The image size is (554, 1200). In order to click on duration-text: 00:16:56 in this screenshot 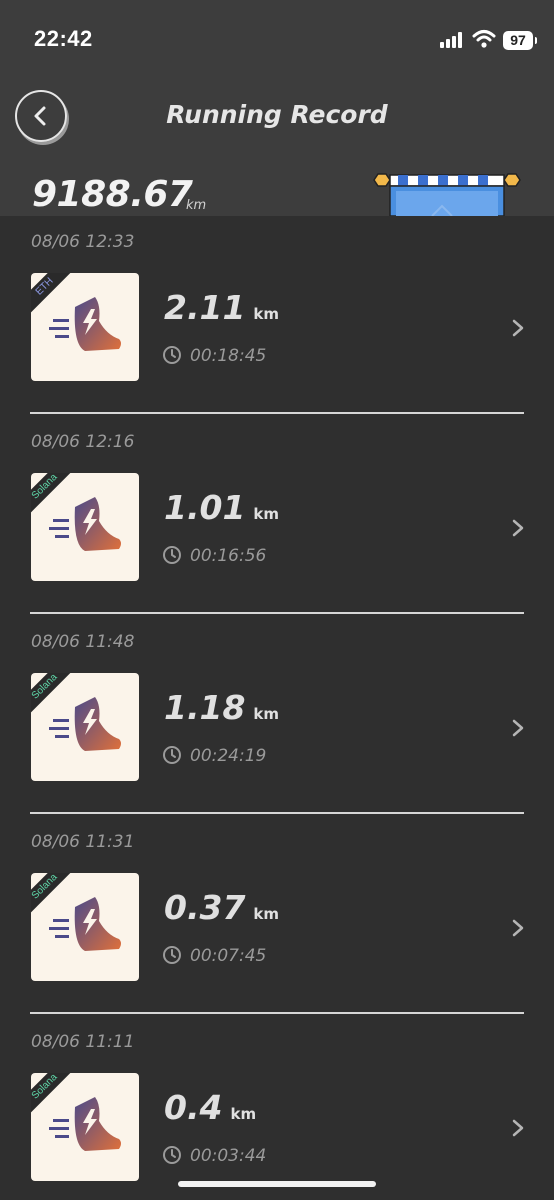, I will do `click(228, 556)`.